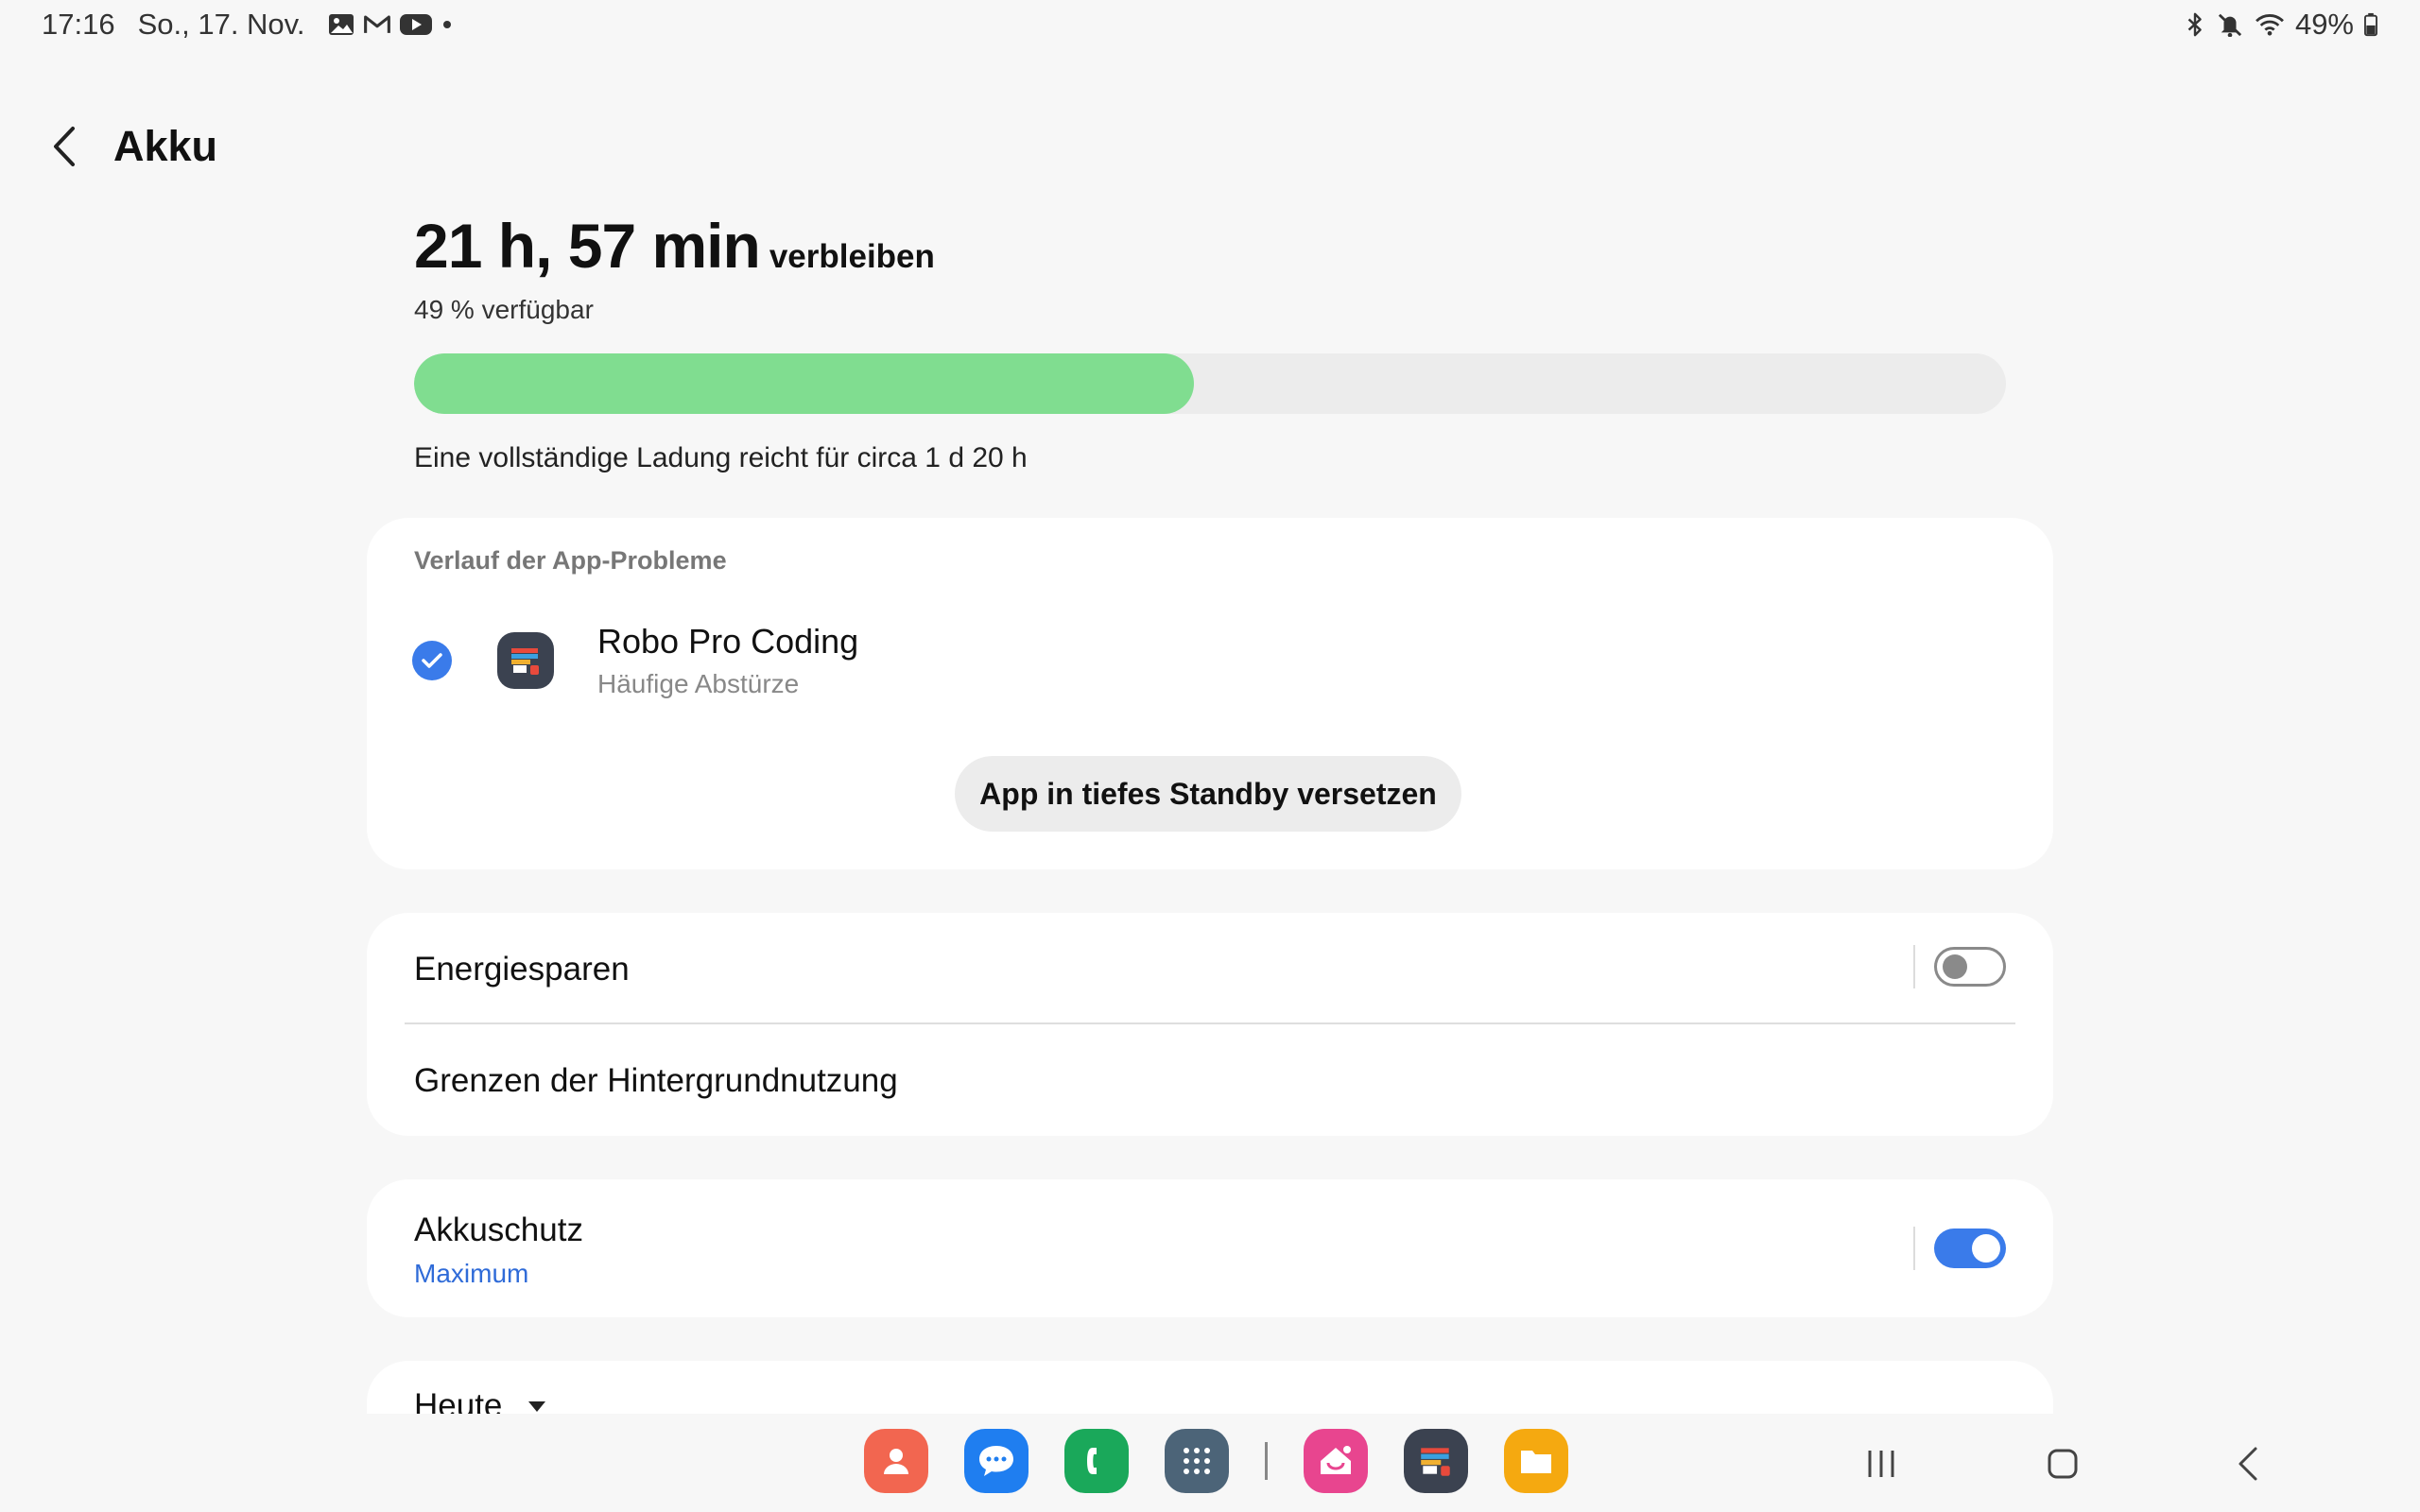  What do you see at coordinates (1210, 24) in the screenshot?
I see `status-bar: 17:16 So., 17. Nov. 49%` at bounding box center [1210, 24].